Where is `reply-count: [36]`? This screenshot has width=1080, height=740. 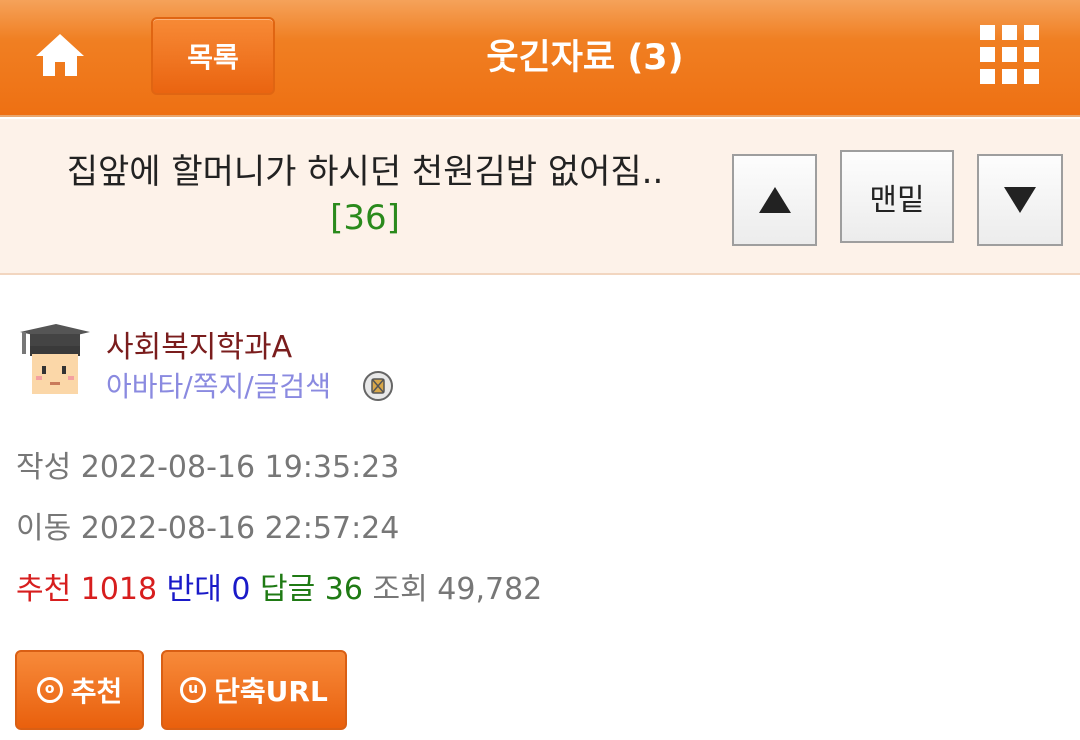
reply-count: [36] is located at coordinates (365, 218).